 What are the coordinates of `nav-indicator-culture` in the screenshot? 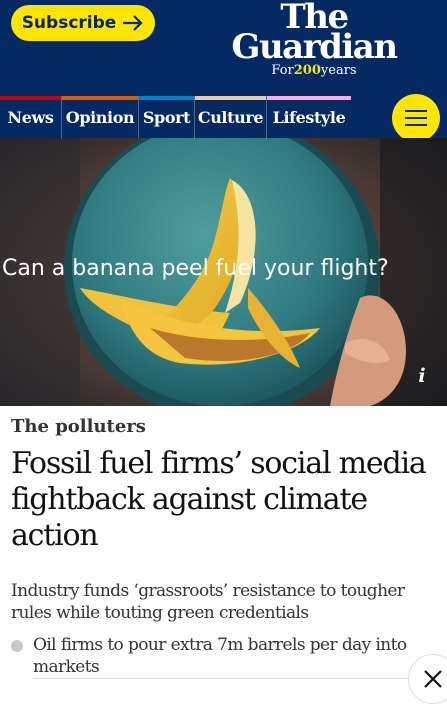 It's located at (230, 98).